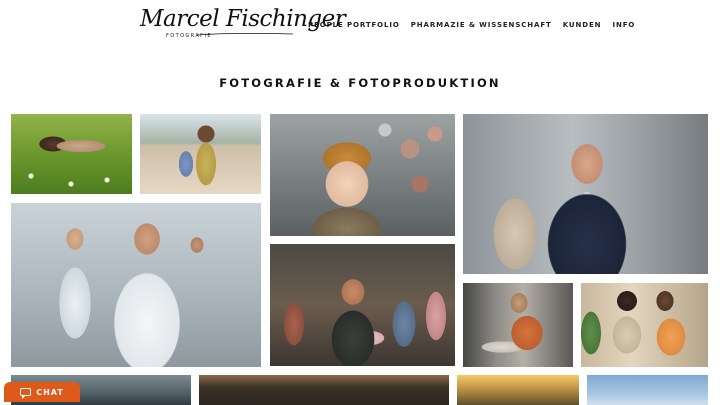 This screenshot has height=405, width=720. I want to click on gallery-photo-woman-meadow, so click(71, 154).